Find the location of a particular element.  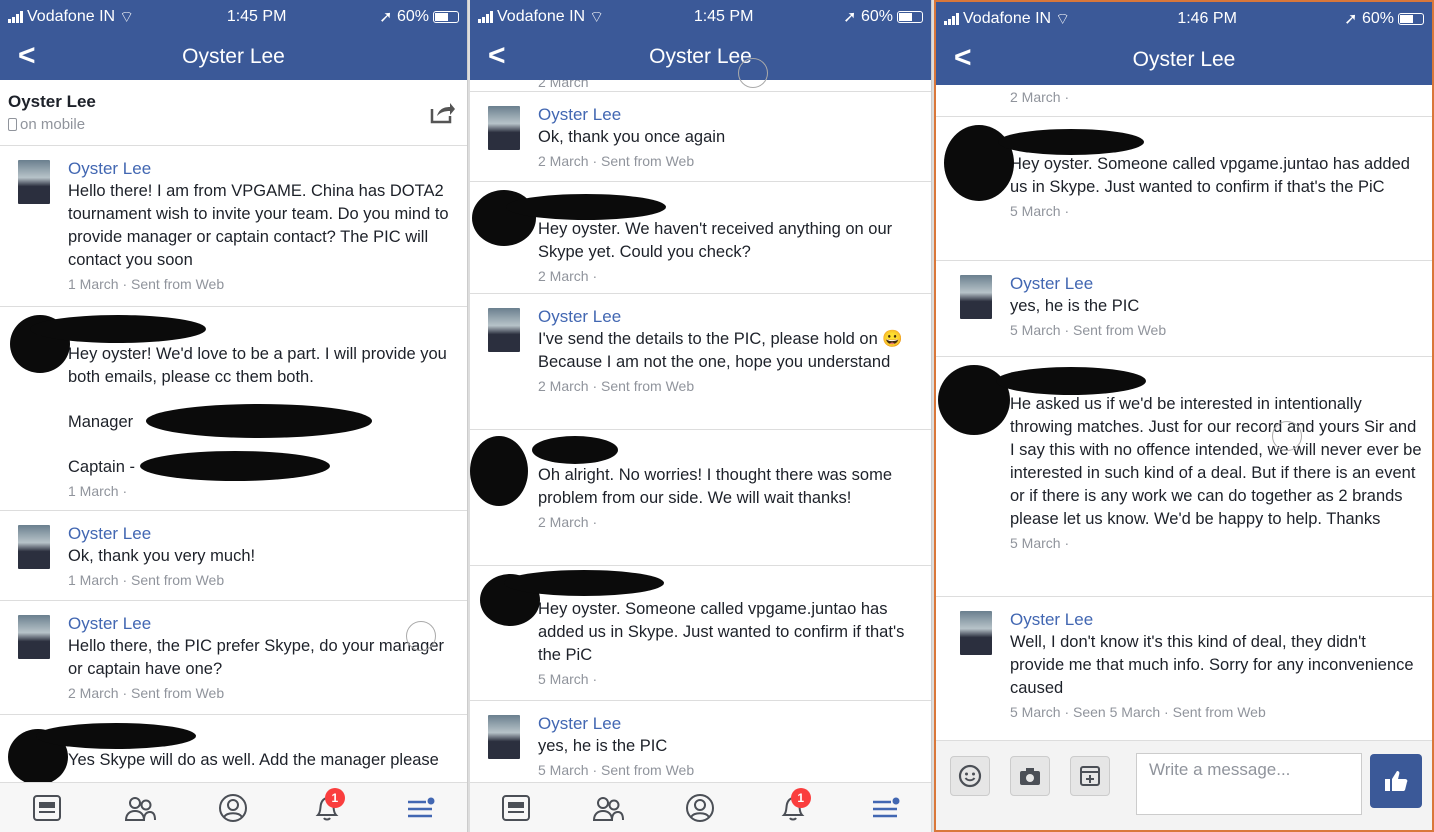

message-meta: 5 March · Seen 5 March · Sent from Web is located at coordinates (1138, 712).